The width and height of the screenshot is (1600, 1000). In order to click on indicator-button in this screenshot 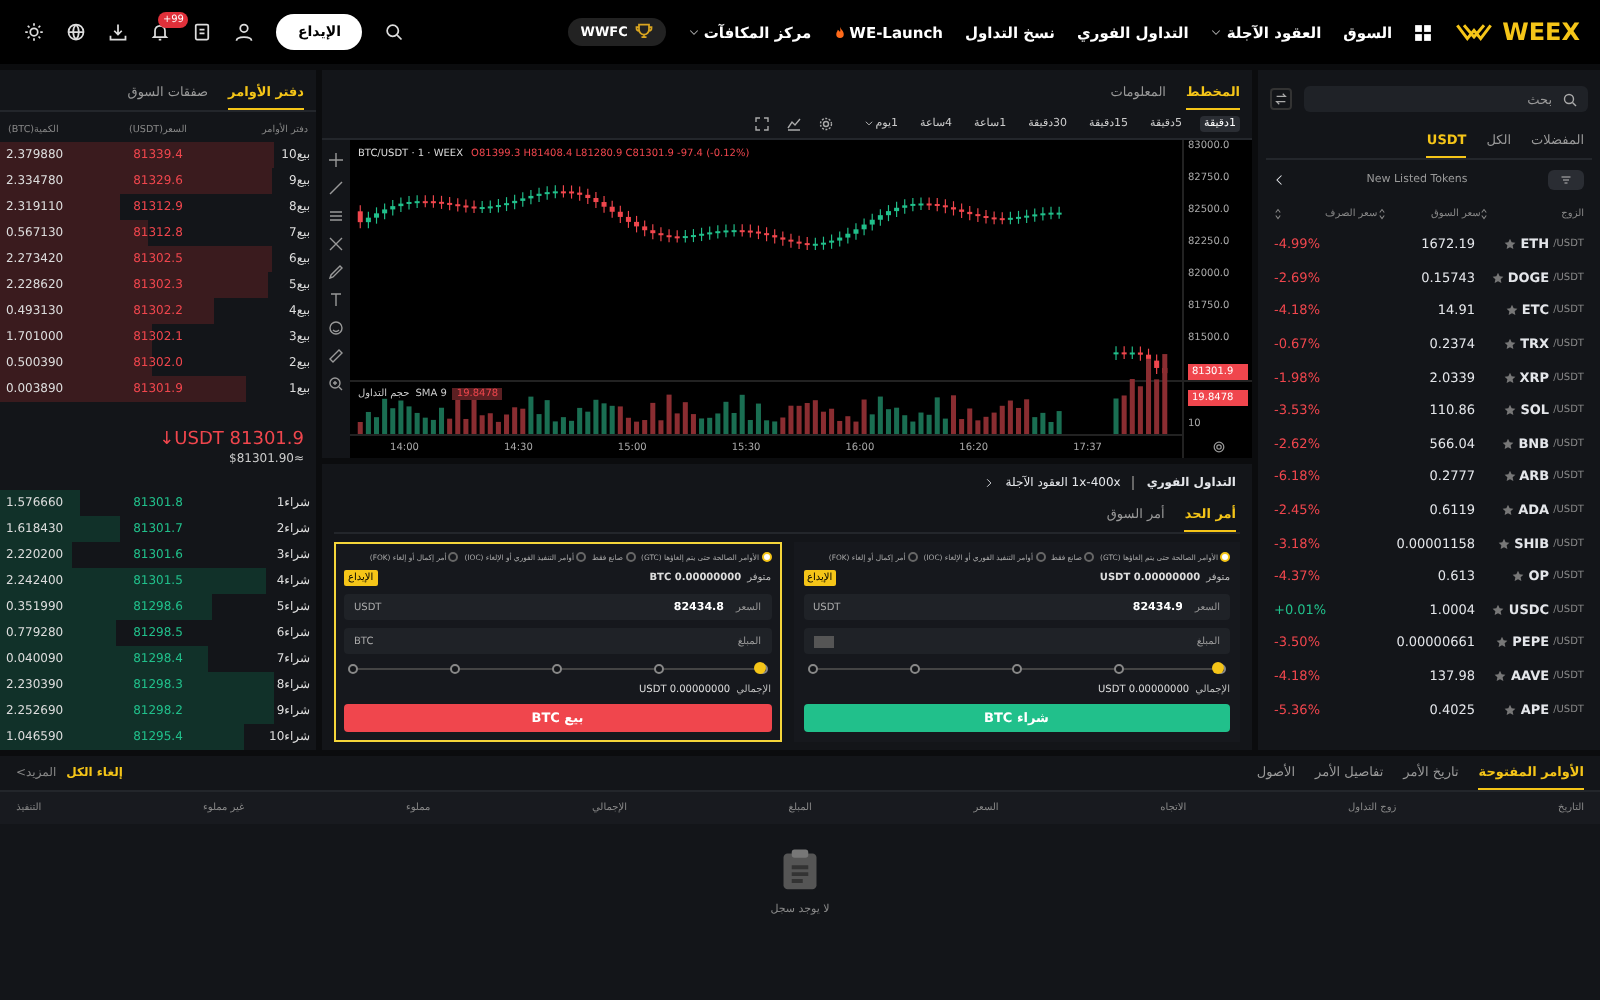, I will do `click(793, 124)`.